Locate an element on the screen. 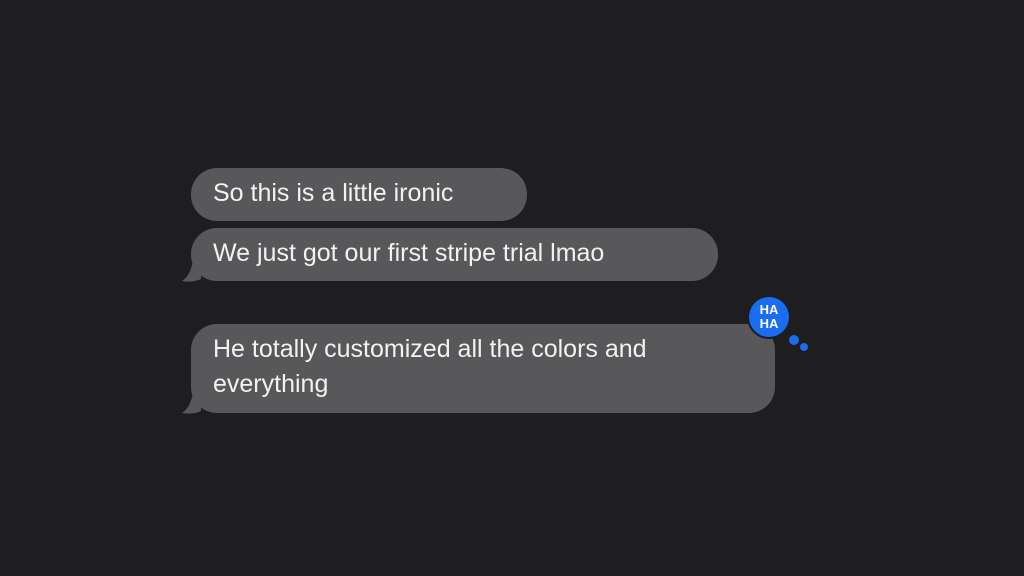 The image size is (1024, 576). message-text: We just got our first stripe trial lmao is located at coordinates (409, 253).